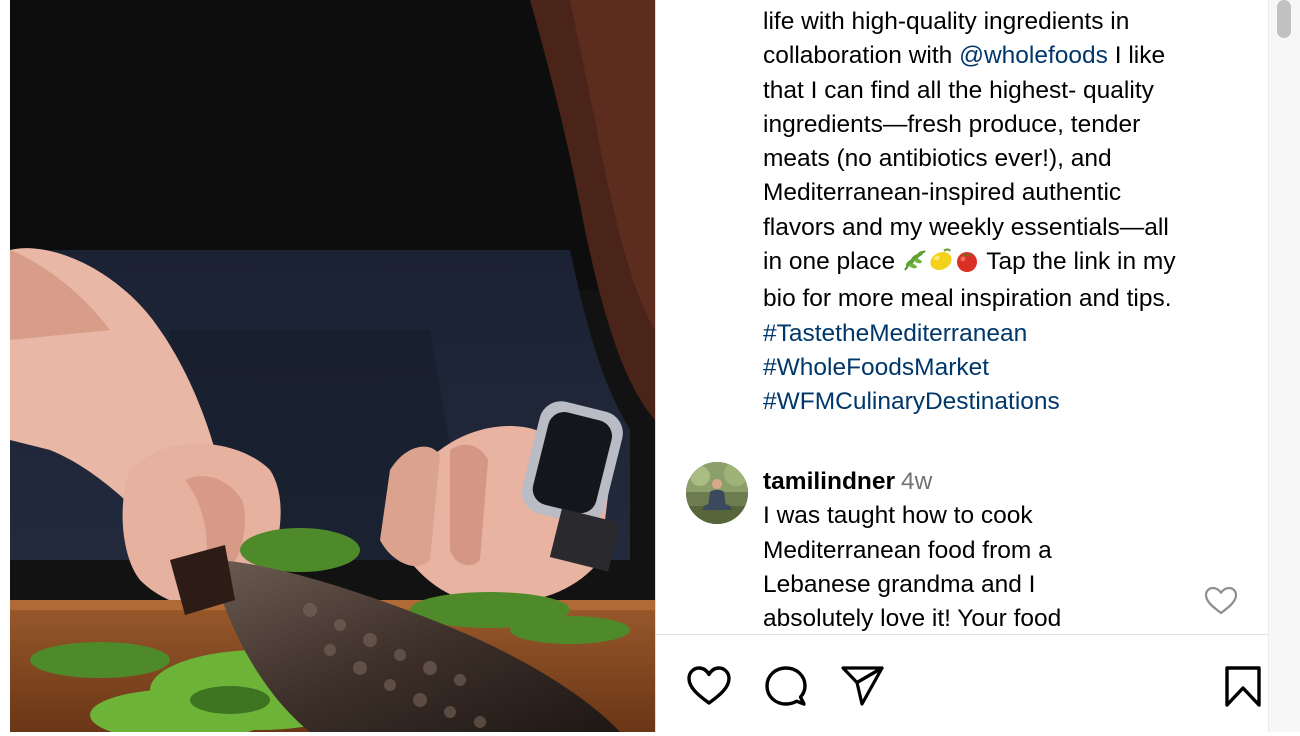 This screenshot has height=736, width=1300. Describe the element at coordinates (967, 299) in the screenshot. I see `caption-line: bio for more meal inspiration and tips.` at that location.